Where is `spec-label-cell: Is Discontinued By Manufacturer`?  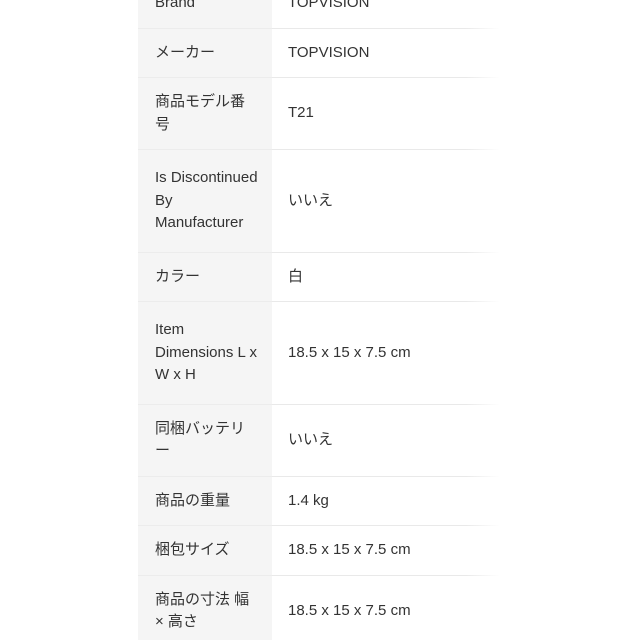 spec-label-cell: Is Discontinued By Manufacturer is located at coordinates (205, 201).